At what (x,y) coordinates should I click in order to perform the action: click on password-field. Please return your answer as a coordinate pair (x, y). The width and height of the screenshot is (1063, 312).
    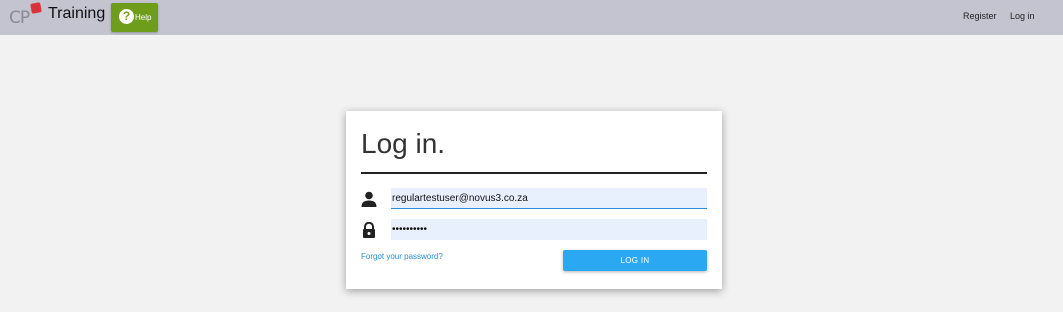
    Looking at the image, I should click on (549, 229).